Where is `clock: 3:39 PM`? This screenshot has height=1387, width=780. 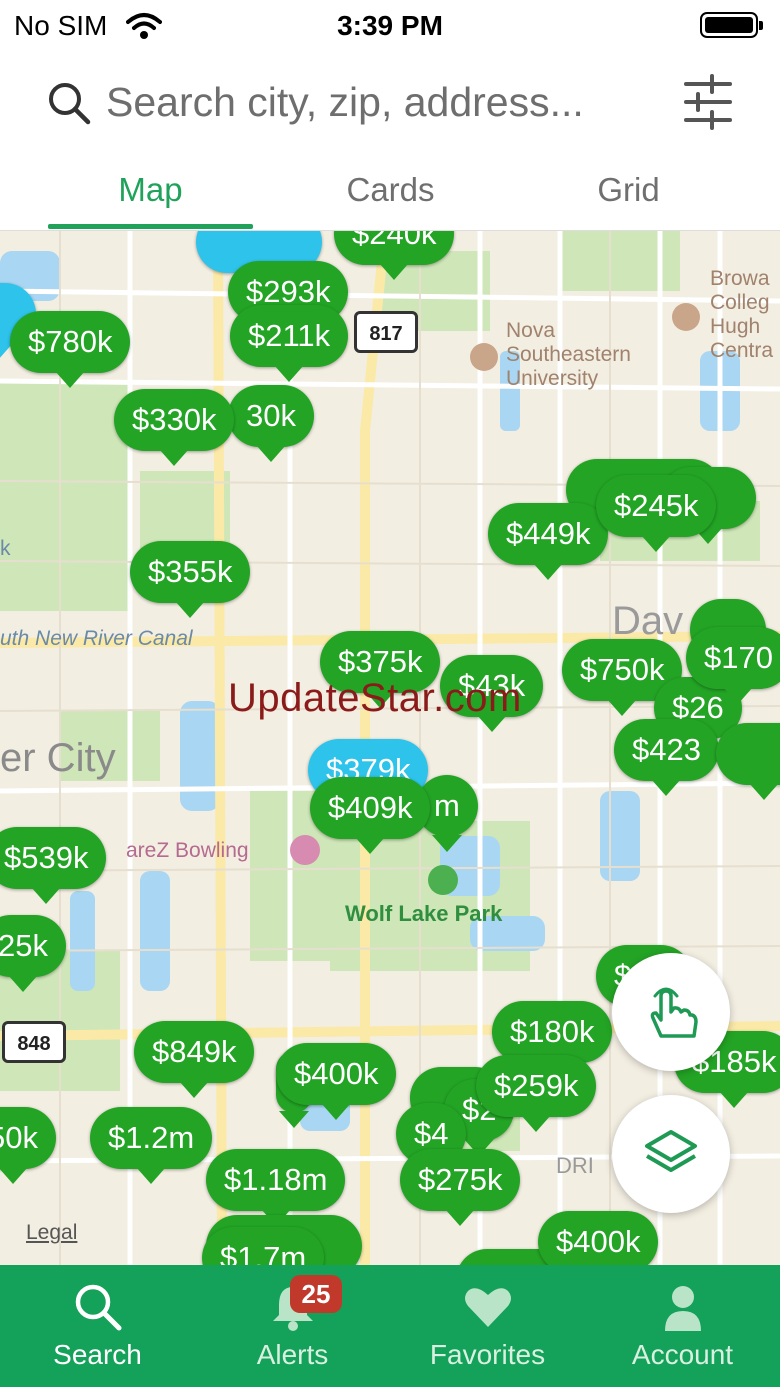 clock: 3:39 PM is located at coordinates (390, 25).